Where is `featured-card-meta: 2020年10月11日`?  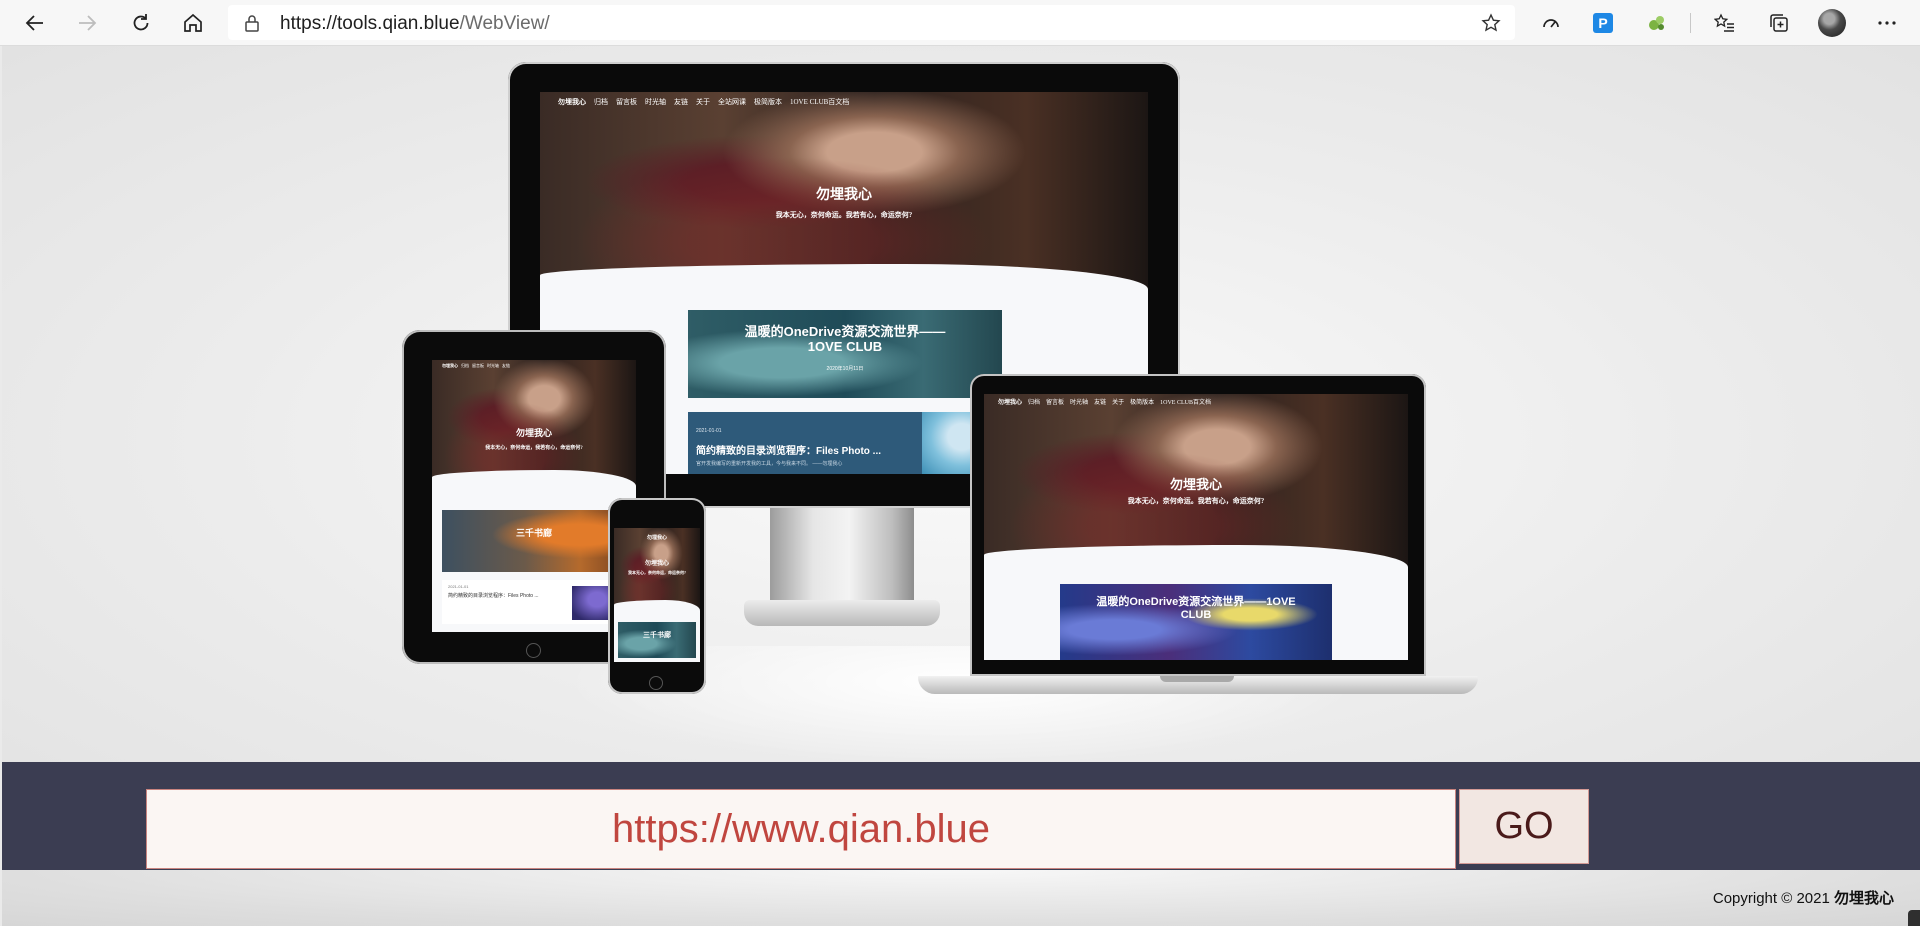 featured-card-meta: 2020年10月11日 is located at coordinates (845, 369).